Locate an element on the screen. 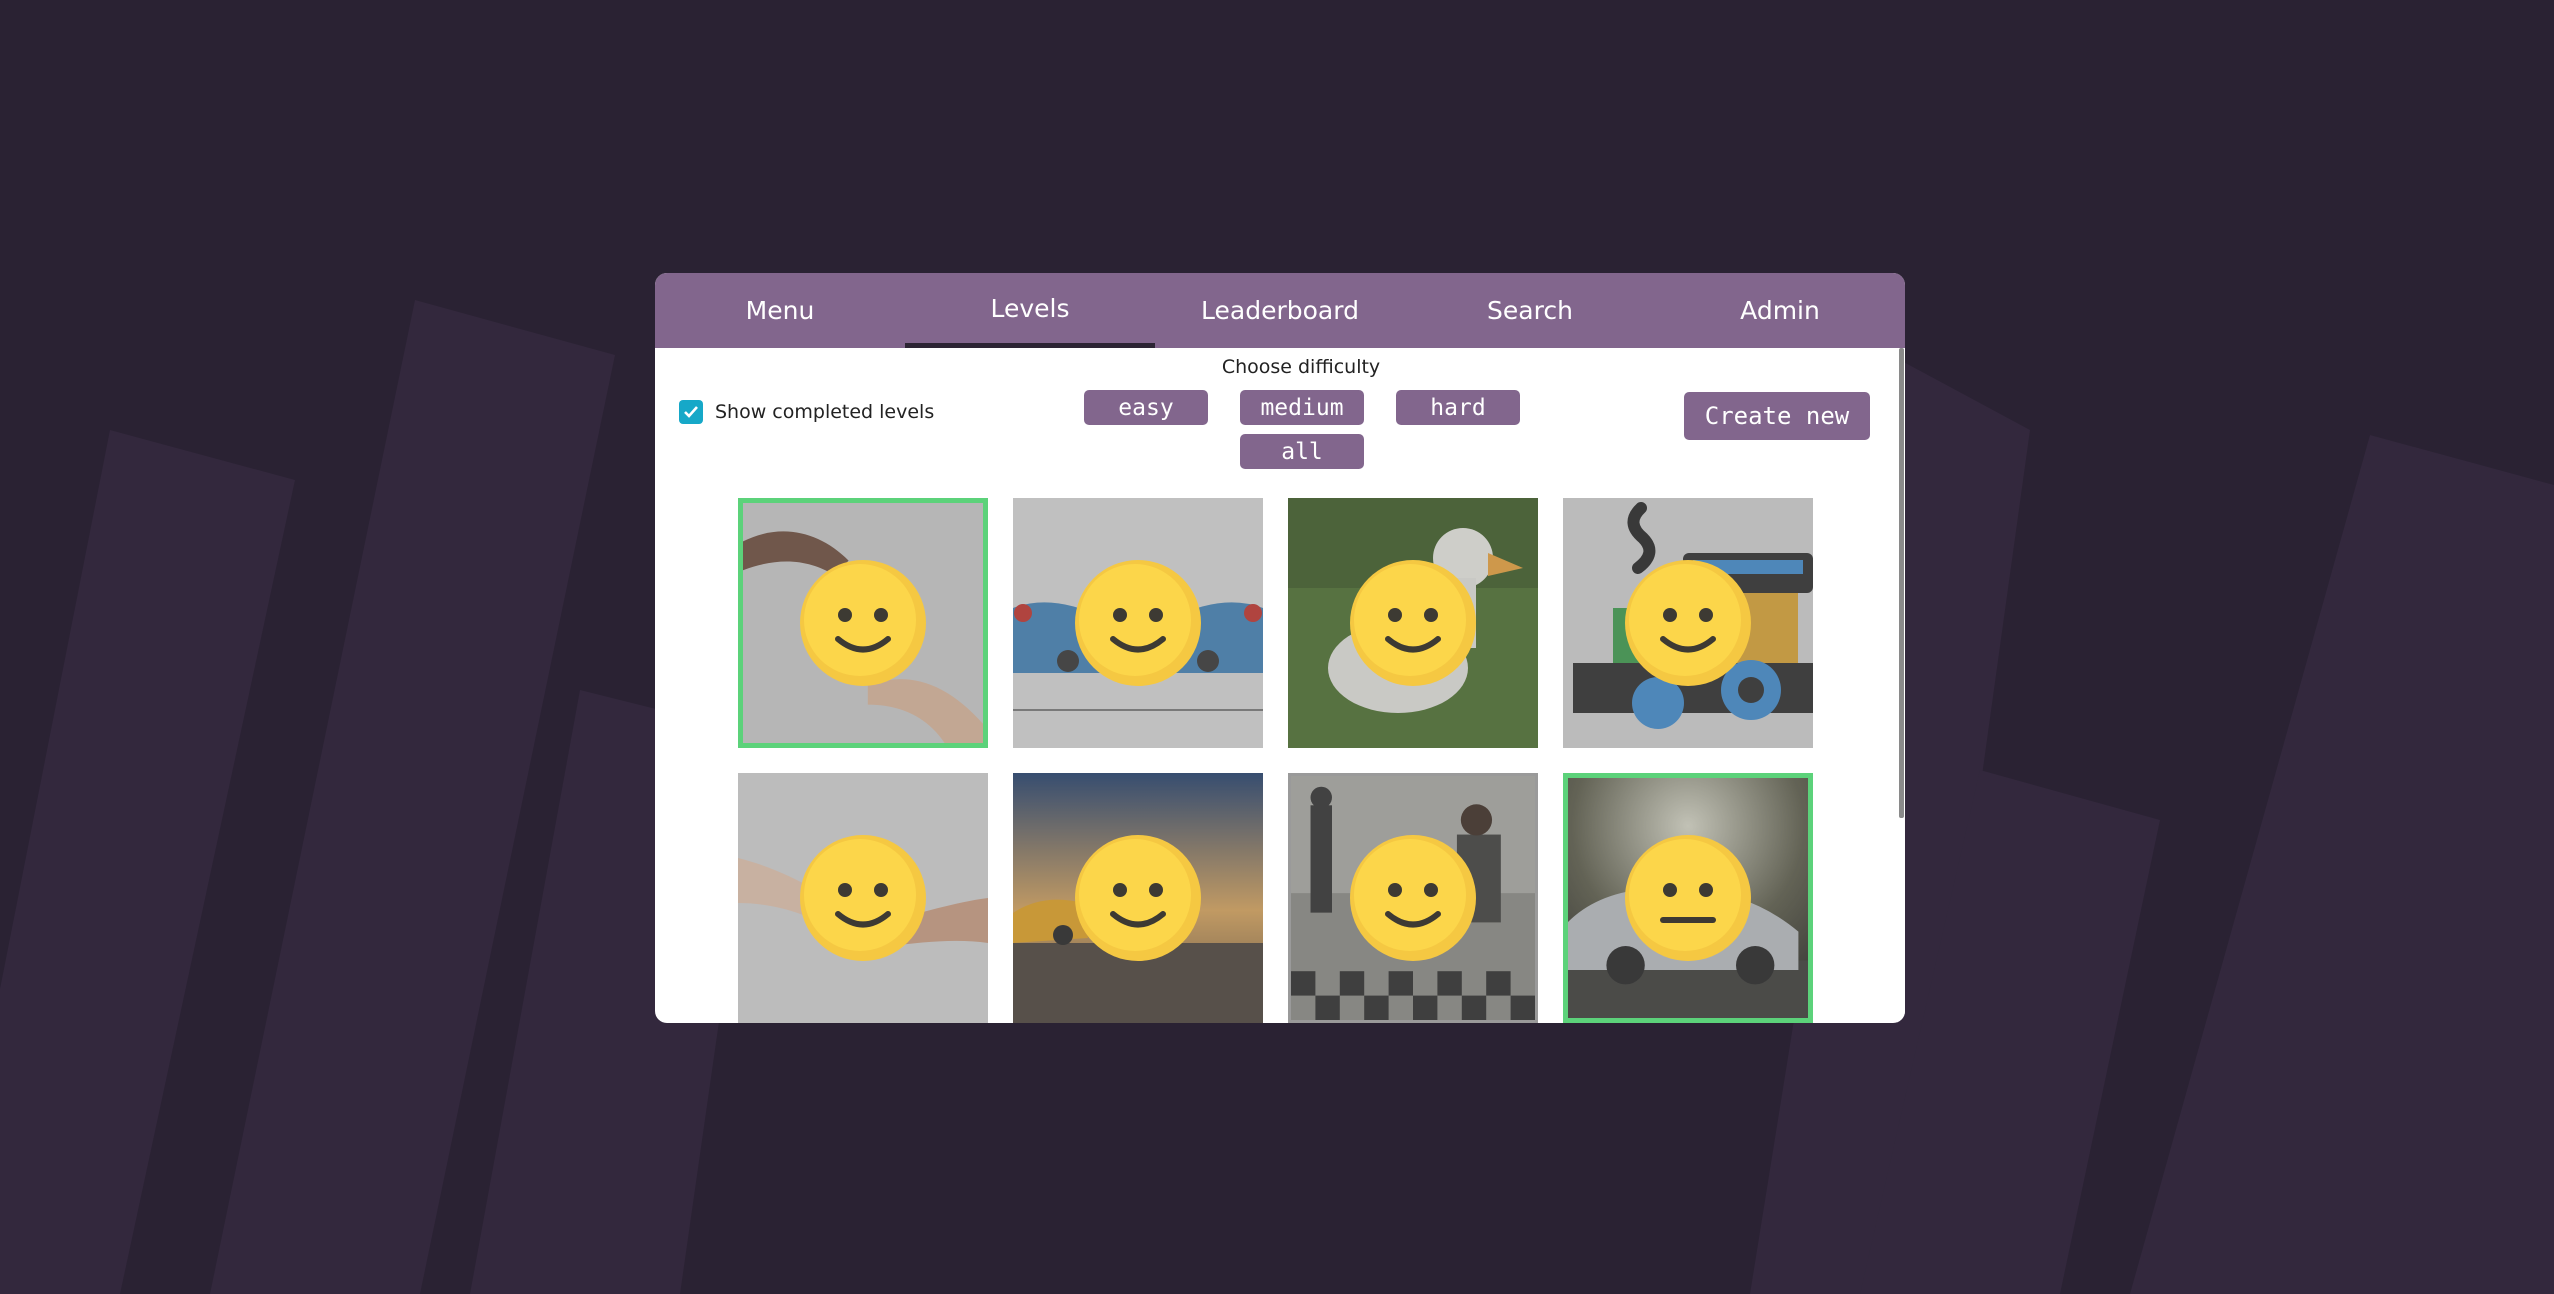 The height and width of the screenshot is (1294, 2554). tab-search: Search is located at coordinates (1530, 310).